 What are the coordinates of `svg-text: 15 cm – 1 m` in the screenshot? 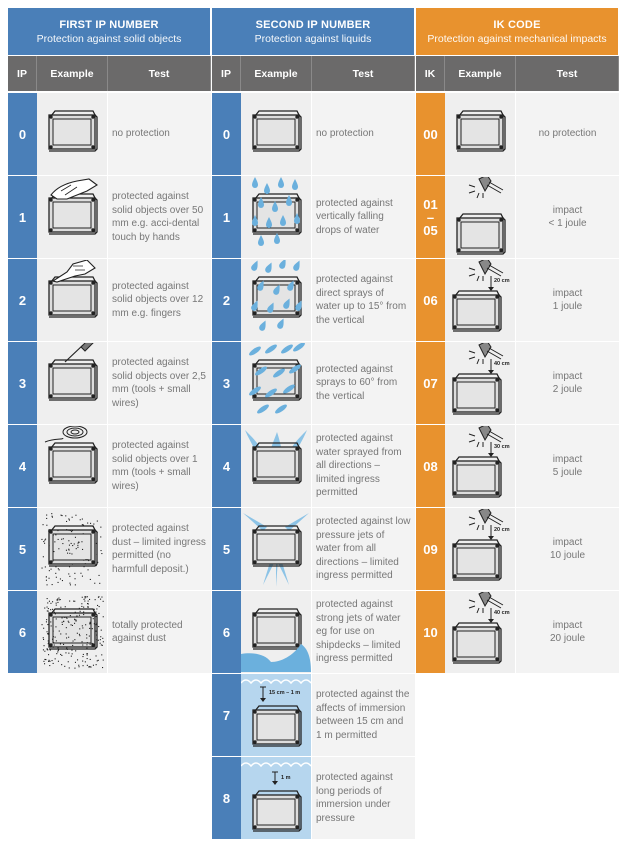 It's located at (284, 693).